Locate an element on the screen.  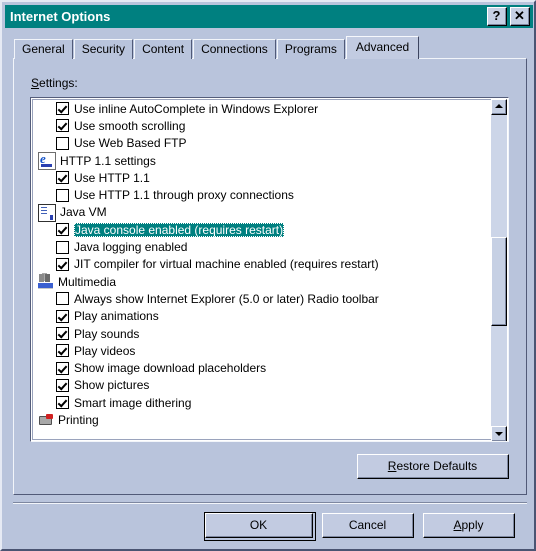
help-button: ? is located at coordinates (497, 16).